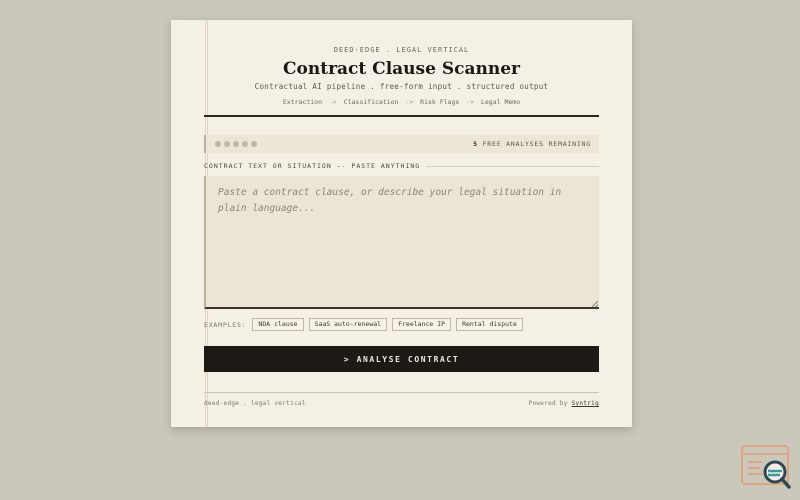 This screenshot has width=800, height=500. I want to click on pipeline-step: Legal Memo, so click(500, 102).